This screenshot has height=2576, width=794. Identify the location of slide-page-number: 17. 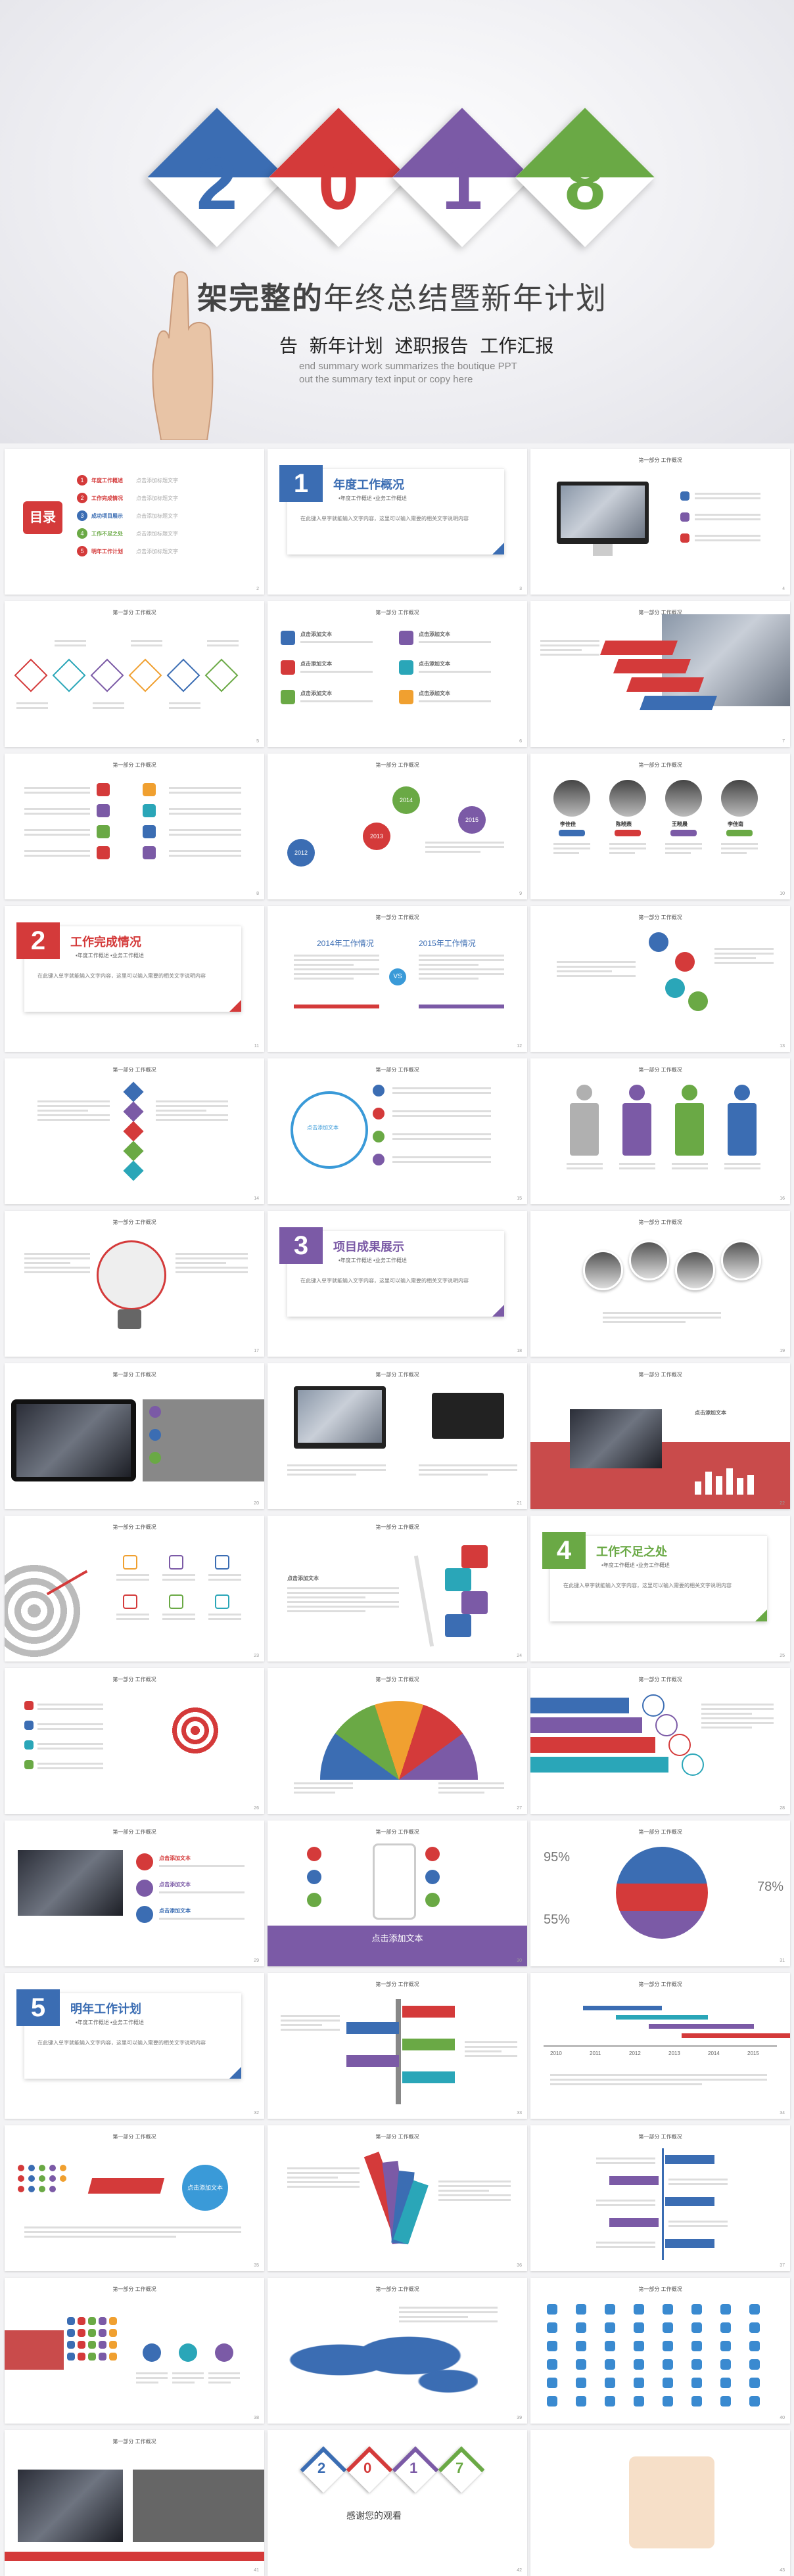
(256, 1351).